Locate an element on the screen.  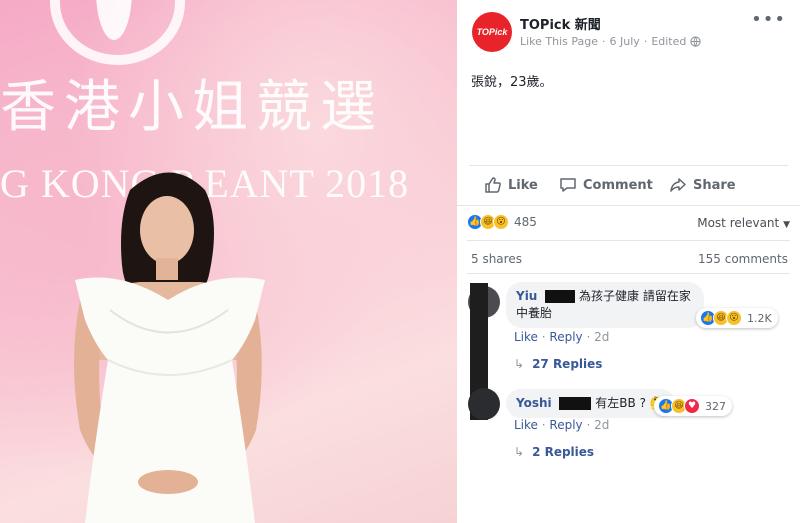
sort-dropdown: Most relevant ▼ is located at coordinates (743, 223).